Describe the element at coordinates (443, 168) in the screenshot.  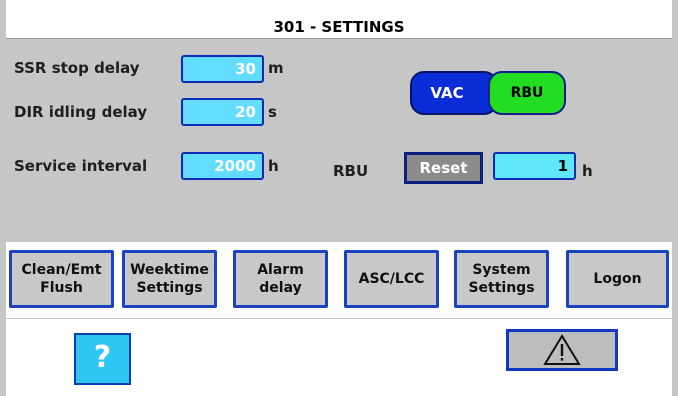
I see `rbu-reset-button: Reset` at that location.